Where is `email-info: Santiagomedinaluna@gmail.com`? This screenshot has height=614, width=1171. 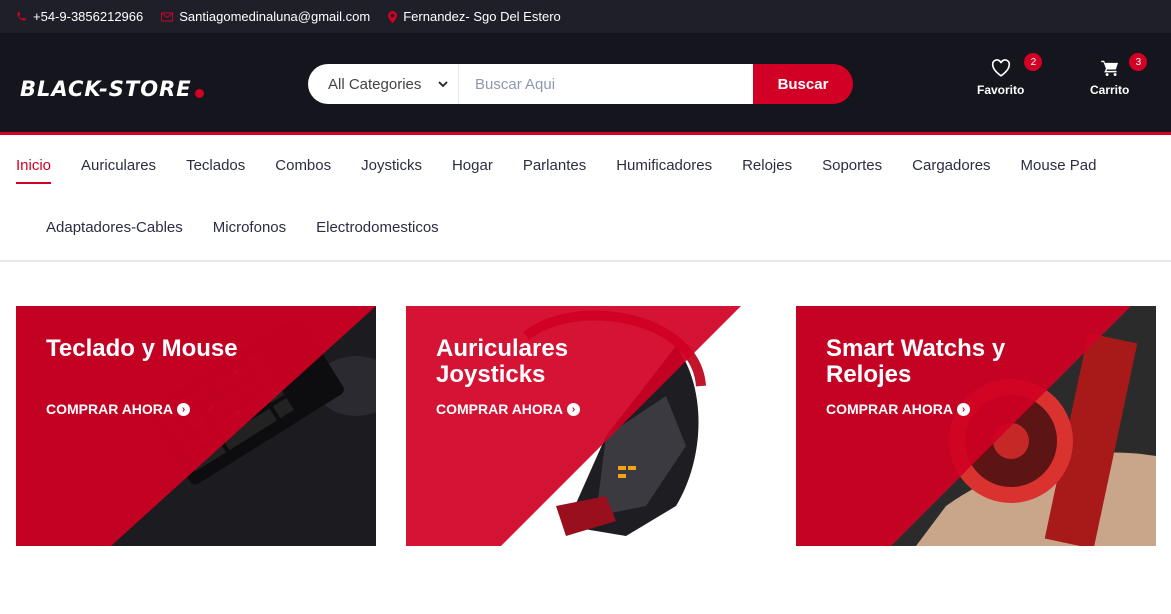 email-info: Santiagomedinaluna@gmail.com is located at coordinates (265, 16).